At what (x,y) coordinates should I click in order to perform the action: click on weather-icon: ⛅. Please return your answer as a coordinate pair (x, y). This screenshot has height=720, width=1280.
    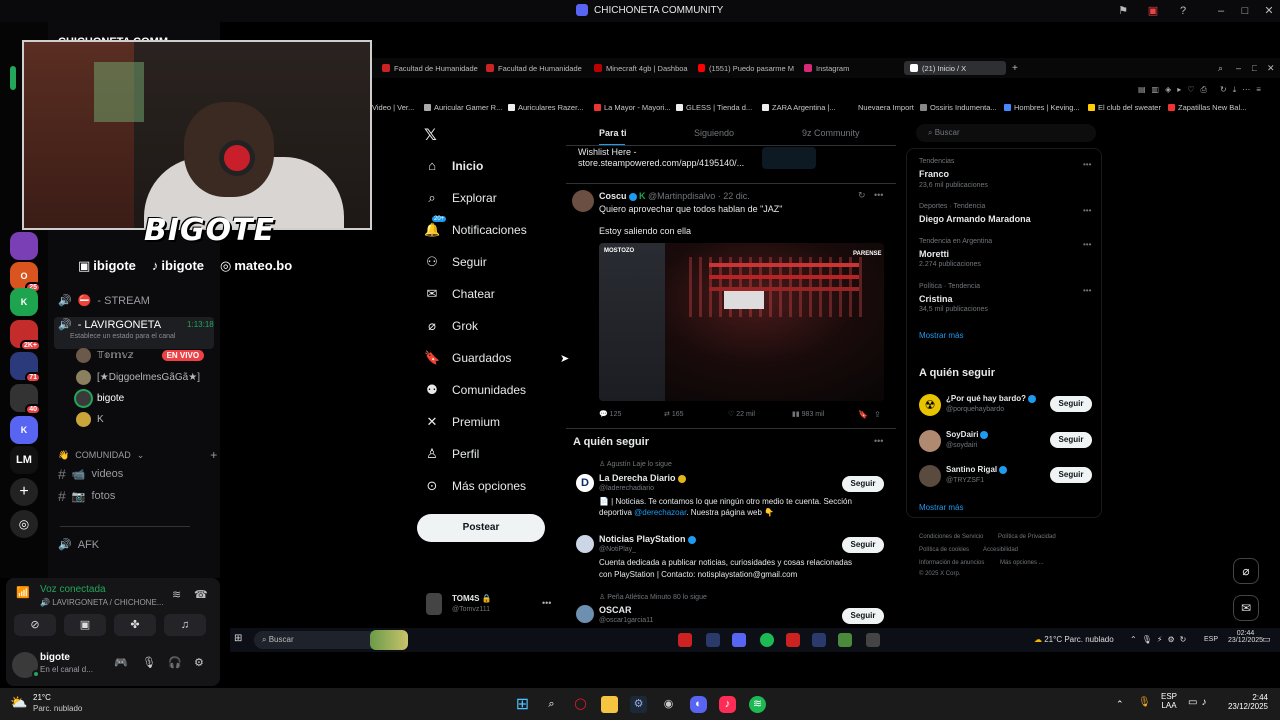
    Looking at the image, I should click on (18, 702).